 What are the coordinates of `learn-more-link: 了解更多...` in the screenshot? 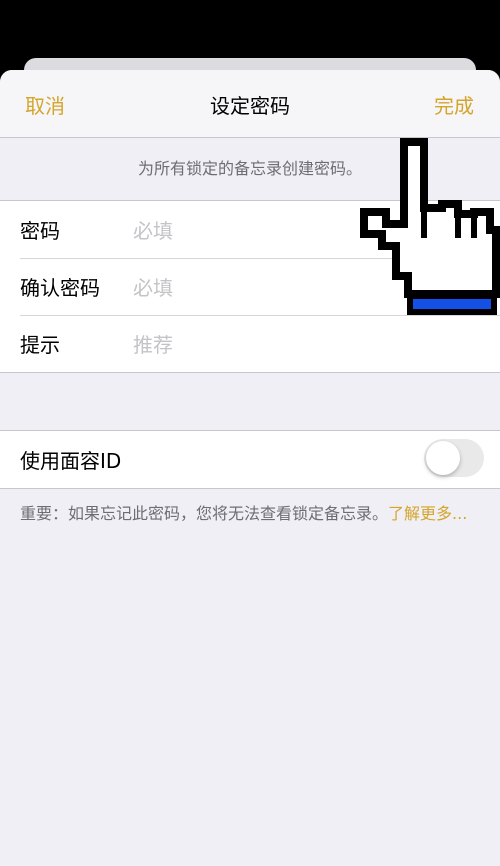 It's located at (427, 513).